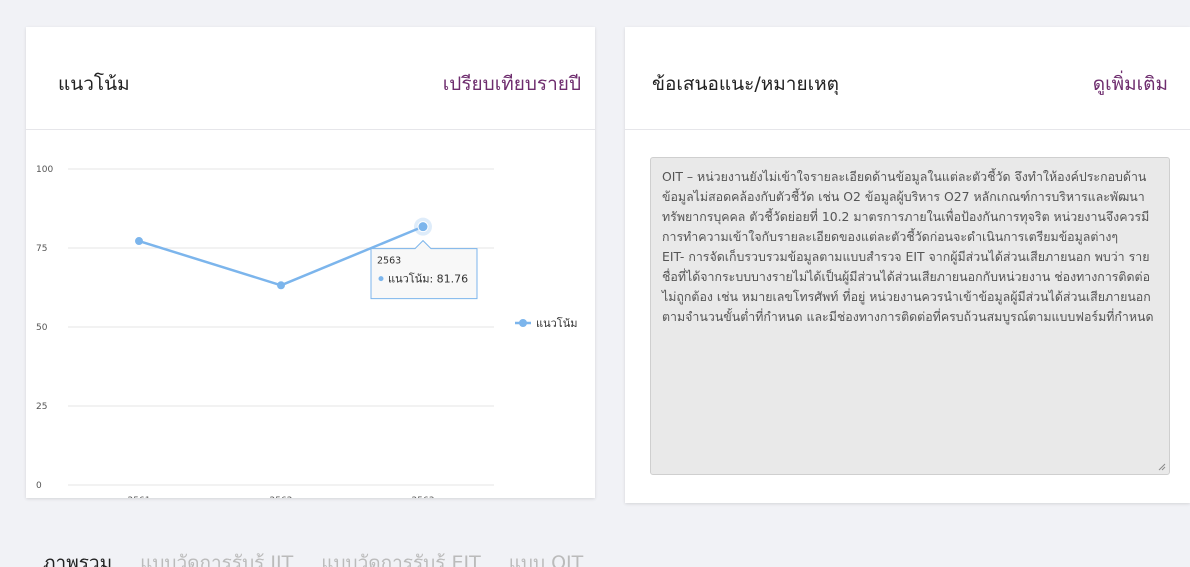 This screenshot has height=567, width=1190. I want to click on trend-card-header: แนวโน้ม เปรียบเทียบรายปี, so click(310, 78).